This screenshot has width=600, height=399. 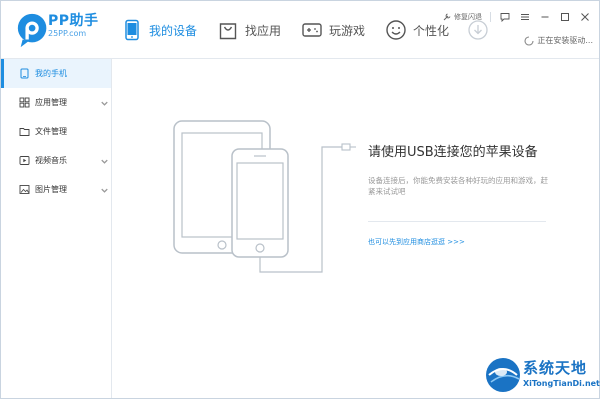 What do you see at coordinates (347, 30) in the screenshot?
I see `nav-label: 玩游戏` at bounding box center [347, 30].